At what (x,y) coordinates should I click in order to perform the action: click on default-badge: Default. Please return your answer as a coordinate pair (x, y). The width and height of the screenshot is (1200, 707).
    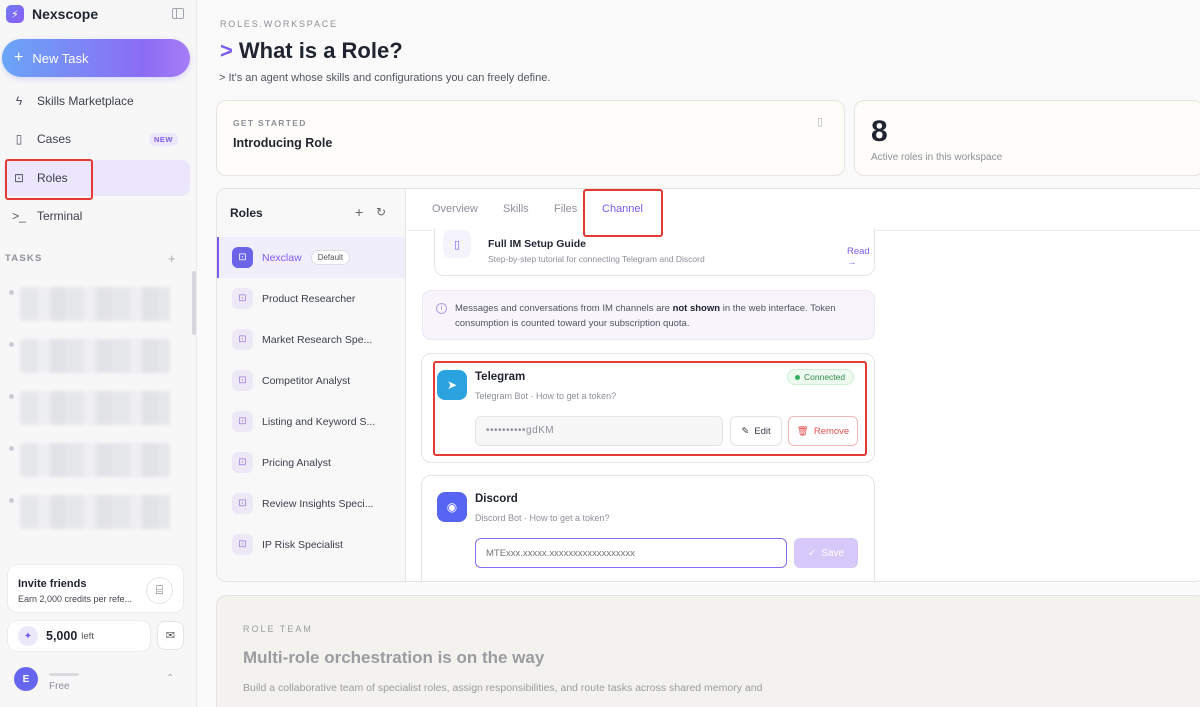
    Looking at the image, I should click on (330, 257).